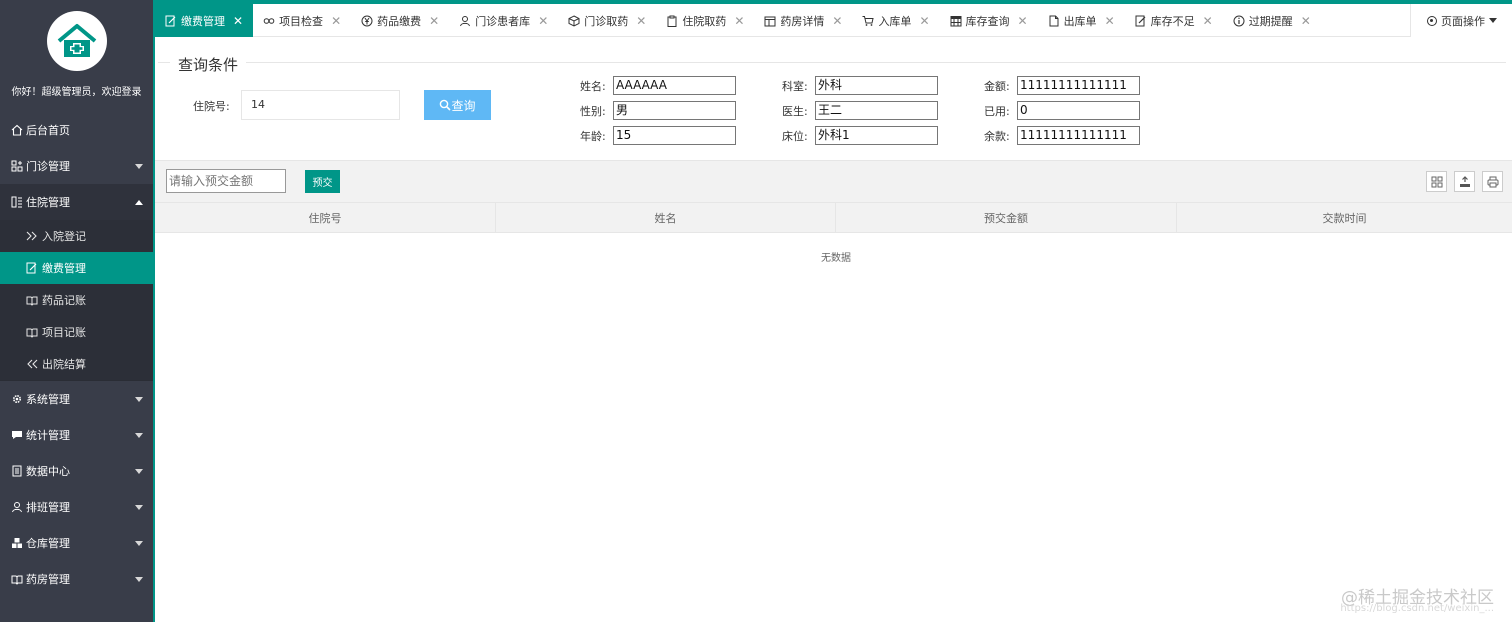 The height and width of the screenshot is (622, 1512). Describe the element at coordinates (876, 85) in the screenshot. I see `dept-field: 外科` at that location.